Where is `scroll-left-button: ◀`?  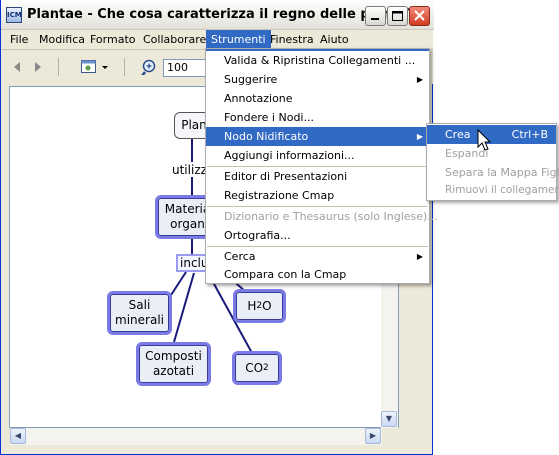 scroll-left-button: ◀ is located at coordinates (18, 436).